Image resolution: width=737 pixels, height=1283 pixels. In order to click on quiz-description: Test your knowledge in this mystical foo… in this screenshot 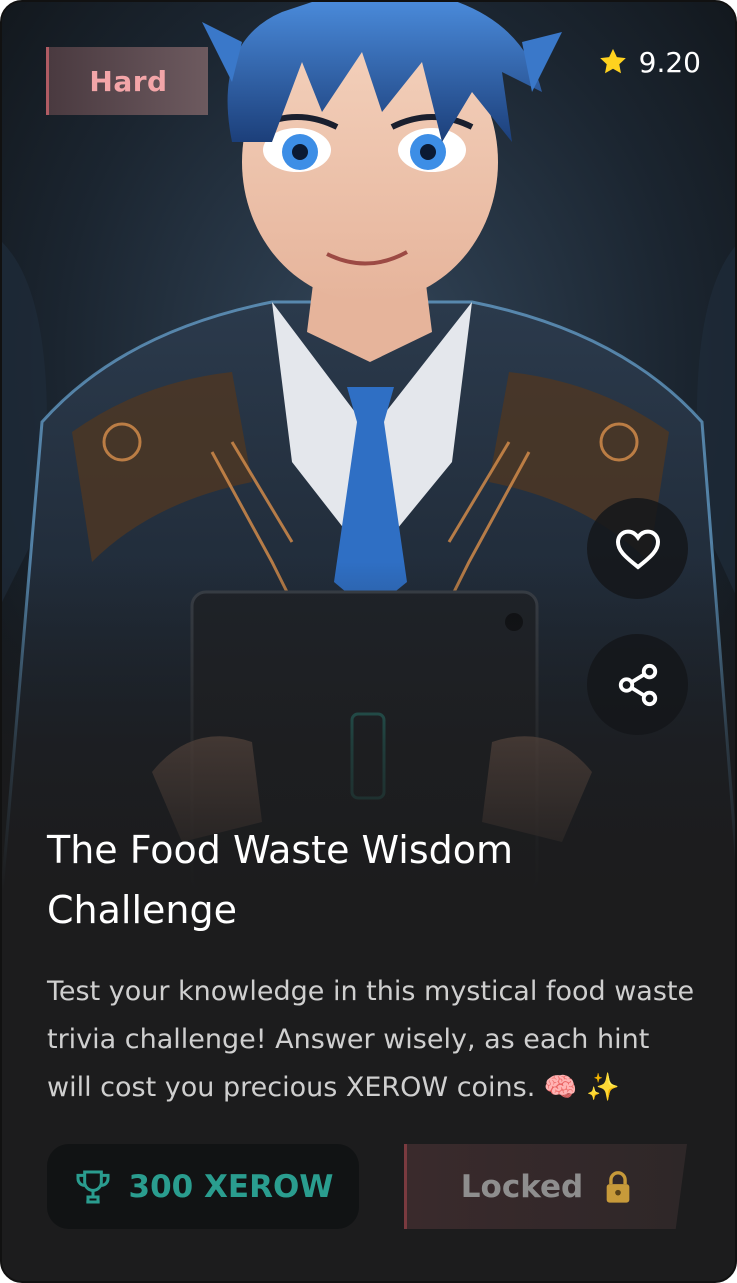, I will do `click(371, 1039)`.